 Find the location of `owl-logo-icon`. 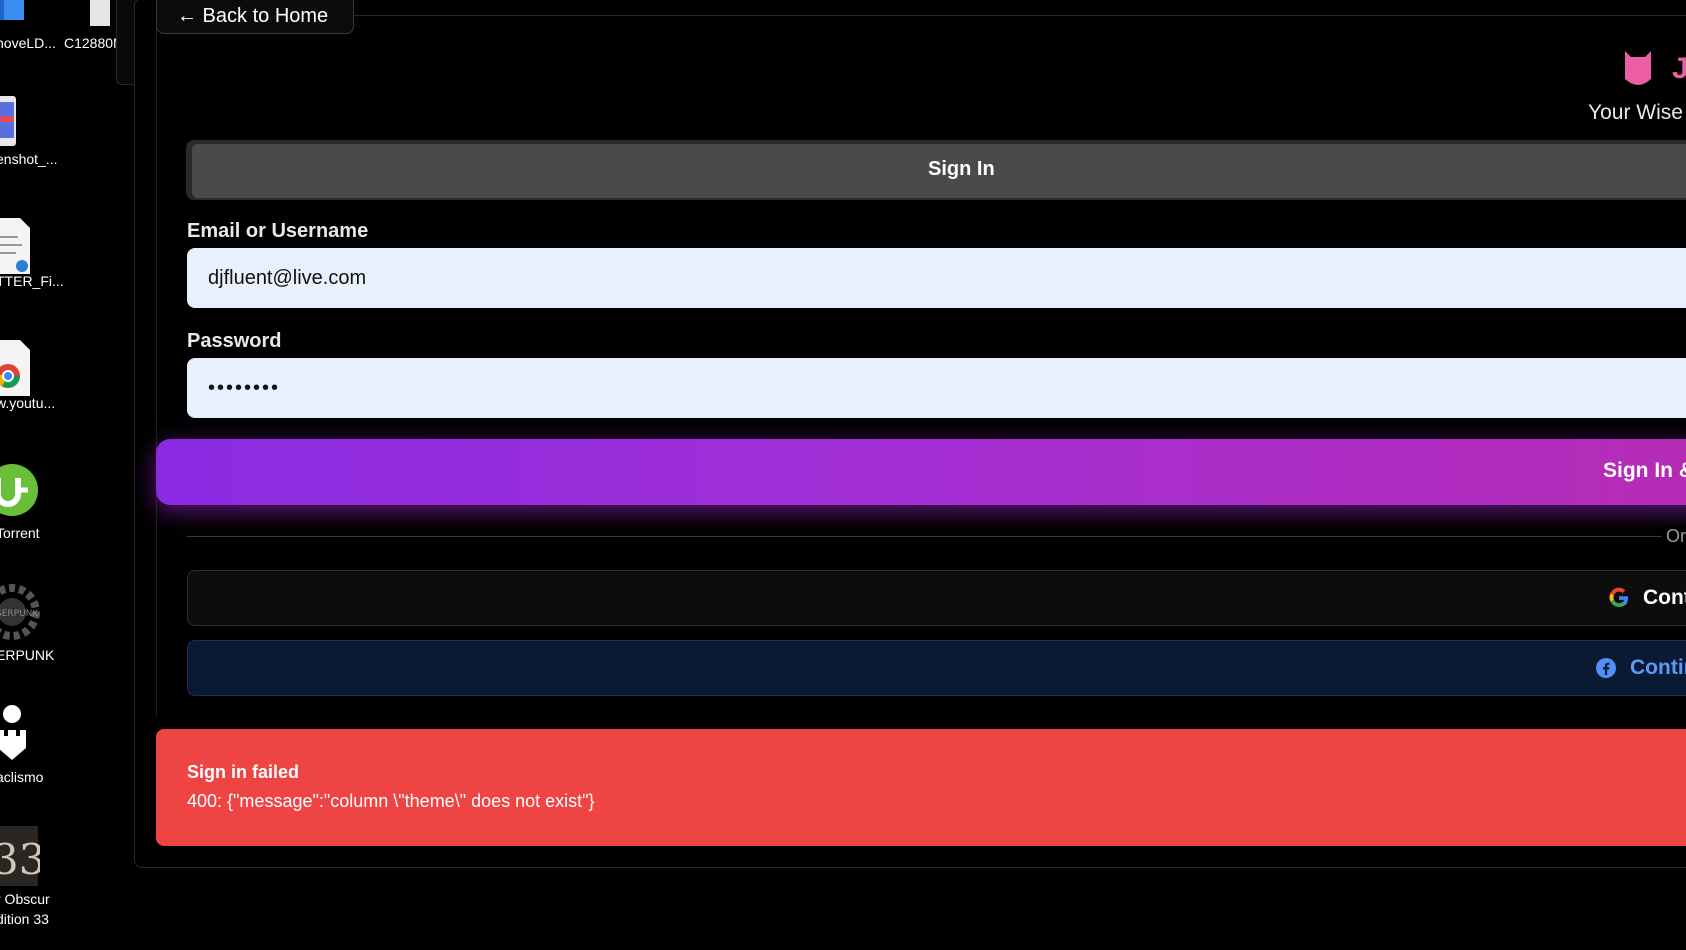

owl-logo-icon is located at coordinates (1638, 69).